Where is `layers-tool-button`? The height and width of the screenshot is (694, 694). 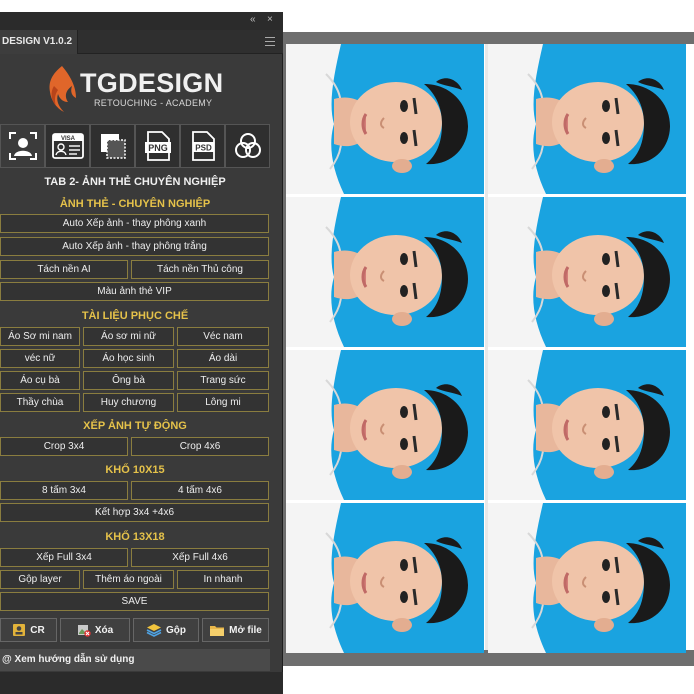 layers-tool-button is located at coordinates (112, 146).